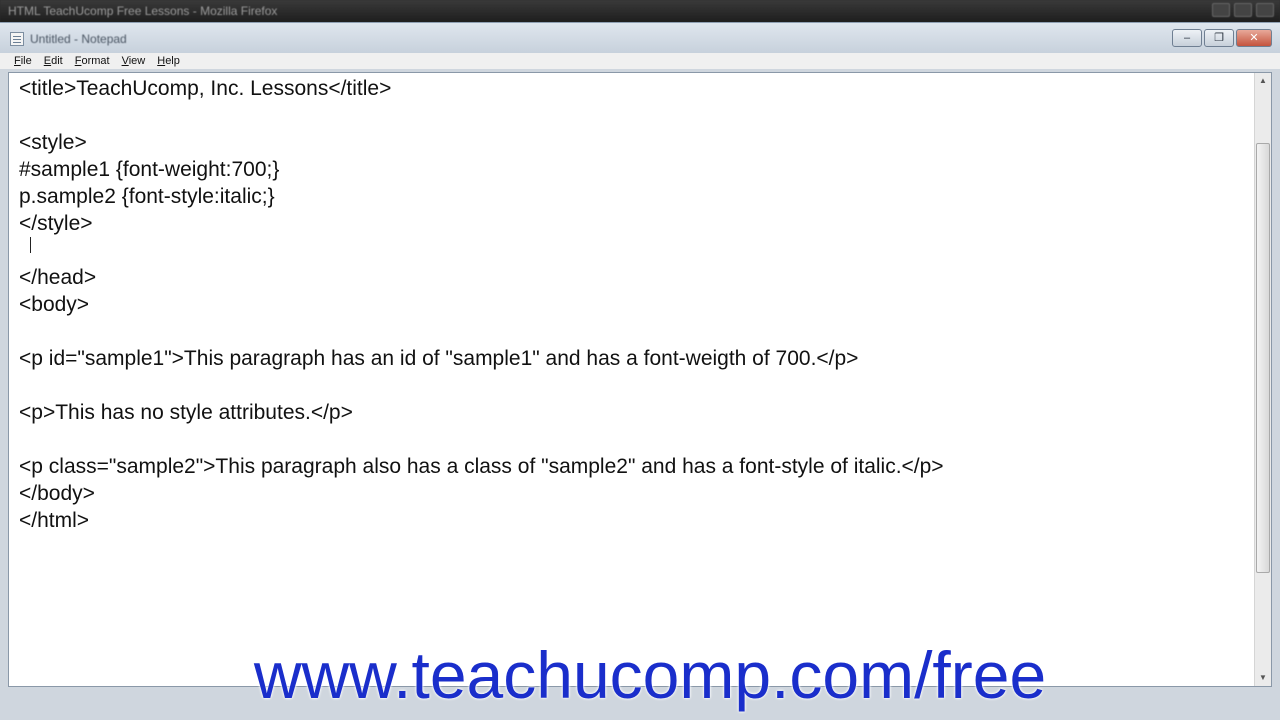  I want to click on menu-format: Format, so click(92, 61).